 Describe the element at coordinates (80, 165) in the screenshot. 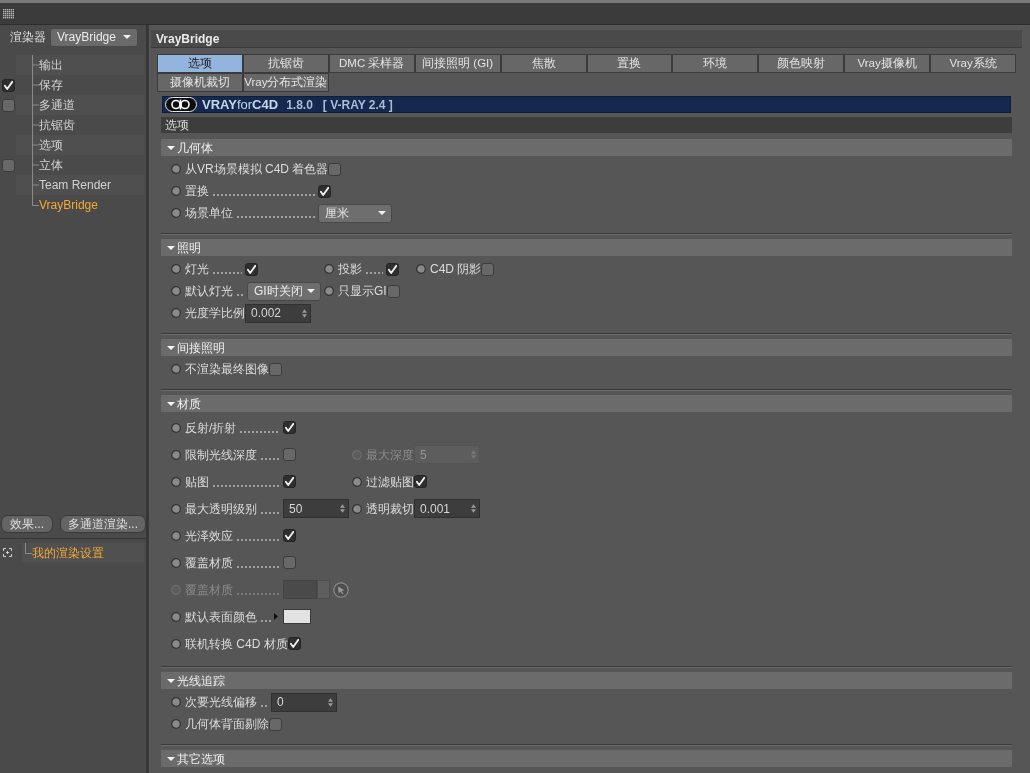

I see `tree-item: 立体` at that location.